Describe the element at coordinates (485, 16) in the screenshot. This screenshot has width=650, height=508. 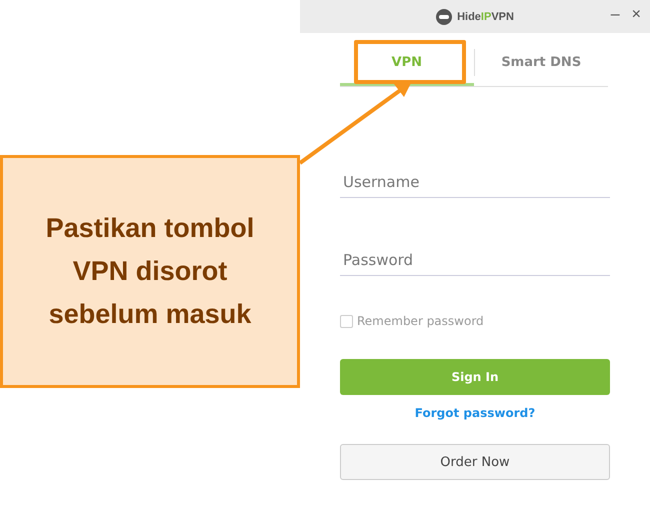
I see `logo-text: HideIPVPN` at that location.